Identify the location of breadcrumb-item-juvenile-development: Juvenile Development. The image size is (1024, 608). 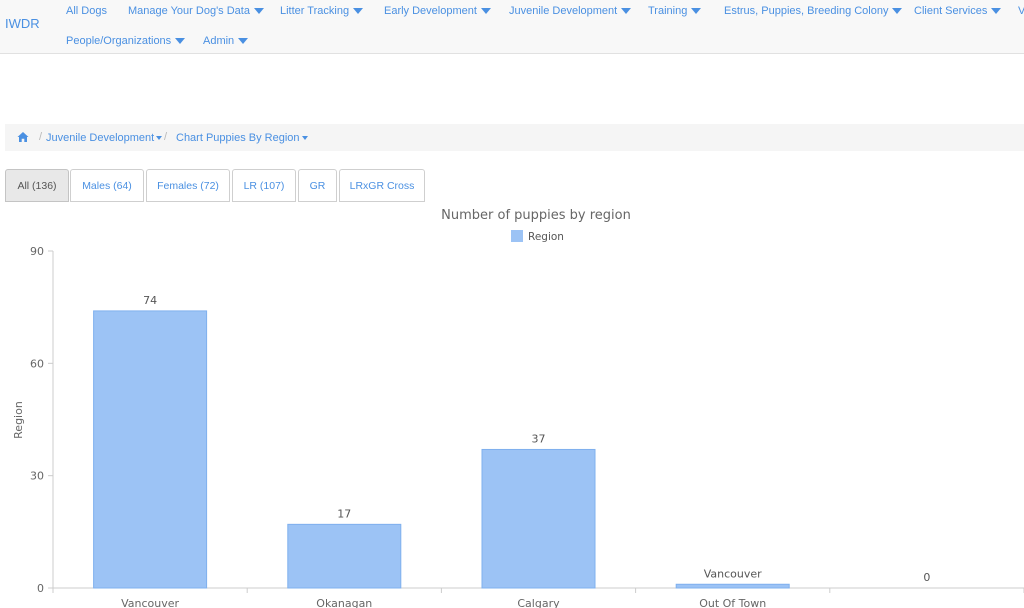
(104, 138).